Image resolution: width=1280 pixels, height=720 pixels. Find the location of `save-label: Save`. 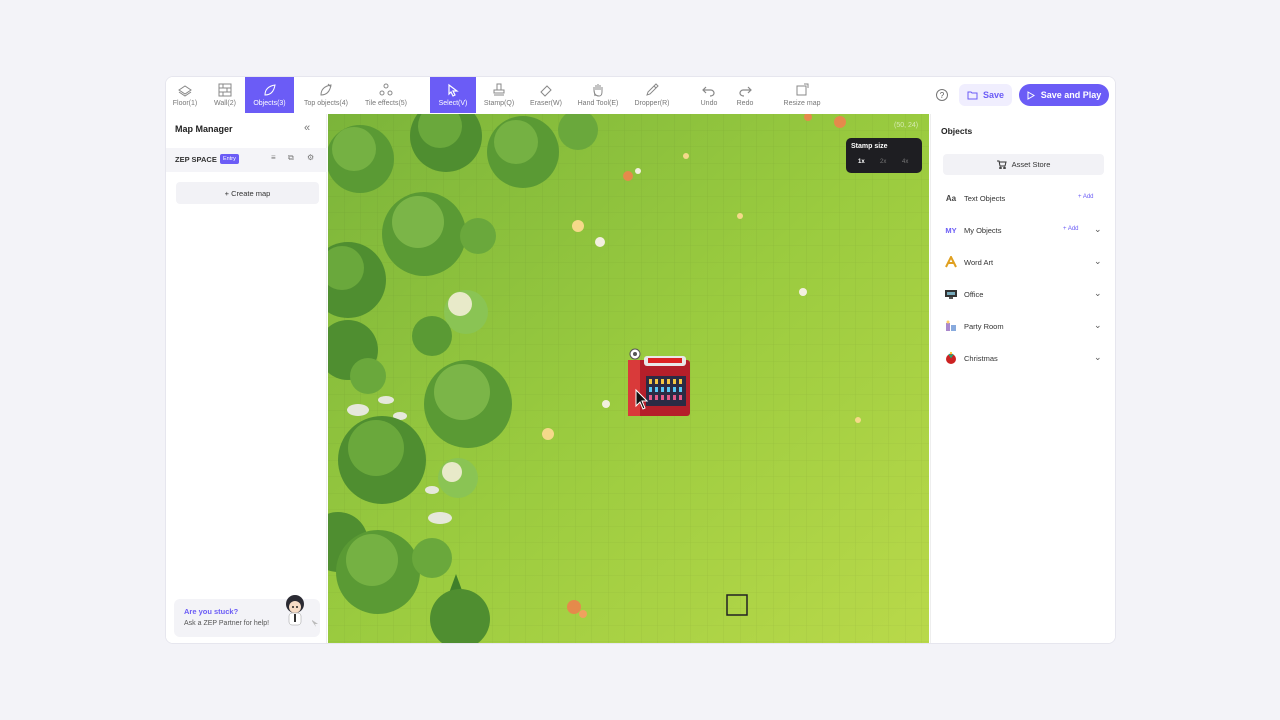

save-label: Save is located at coordinates (994, 95).